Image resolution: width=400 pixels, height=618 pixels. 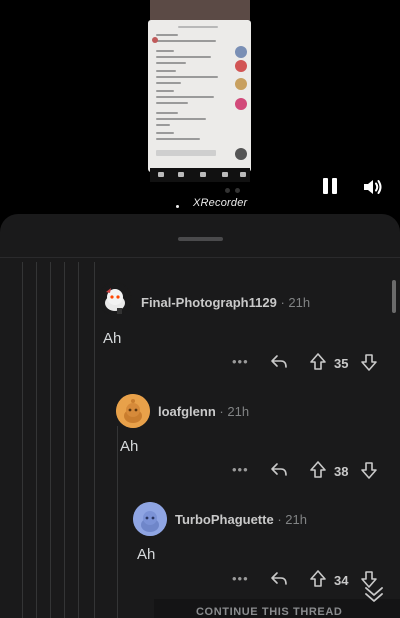 I want to click on recorded-phone-homebar, so click(x=200, y=189).